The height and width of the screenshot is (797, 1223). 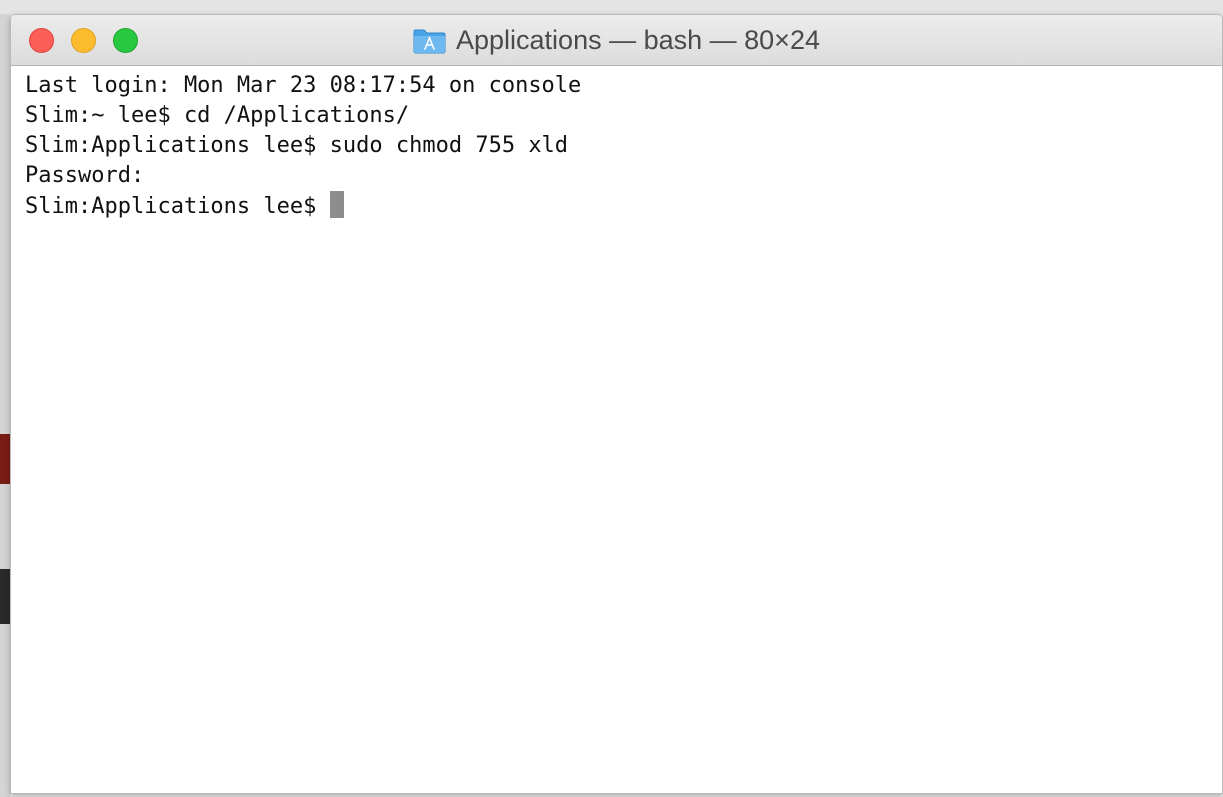 What do you see at coordinates (5, 405) in the screenshot?
I see `desktop-edge` at bounding box center [5, 405].